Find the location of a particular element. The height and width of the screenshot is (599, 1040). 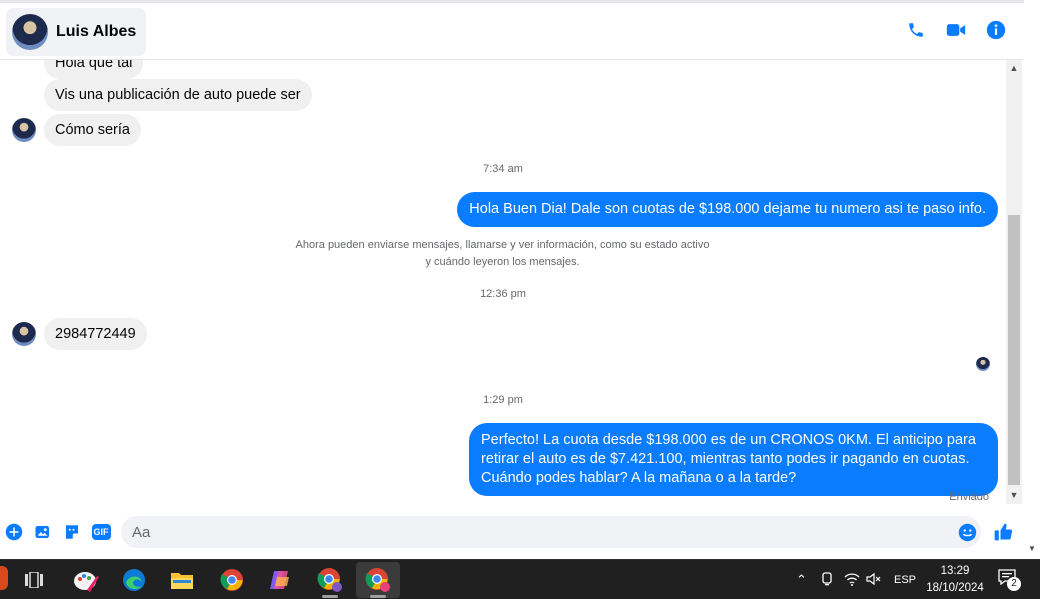

gif-icon: GIF is located at coordinates (101, 532).